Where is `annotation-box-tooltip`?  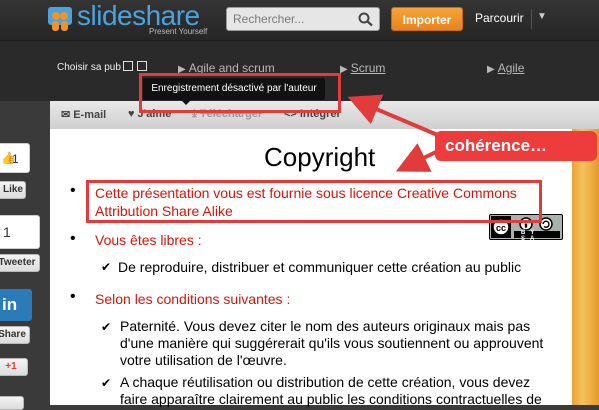 annotation-box-tooltip is located at coordinates (240, 93).